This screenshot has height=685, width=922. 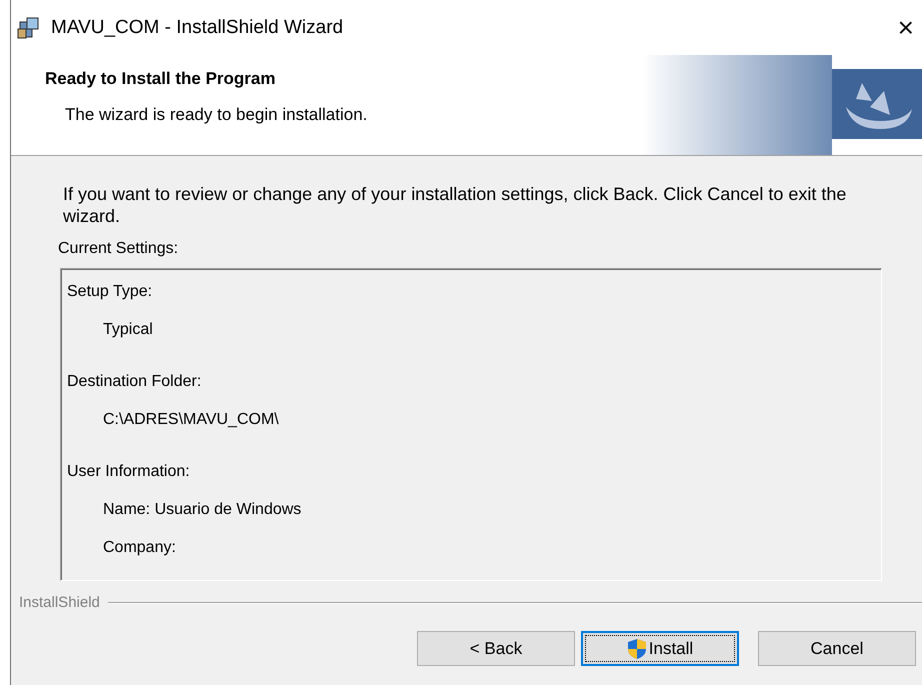 I want to click on settings-text: User Information:, so click(x=129, y=472).